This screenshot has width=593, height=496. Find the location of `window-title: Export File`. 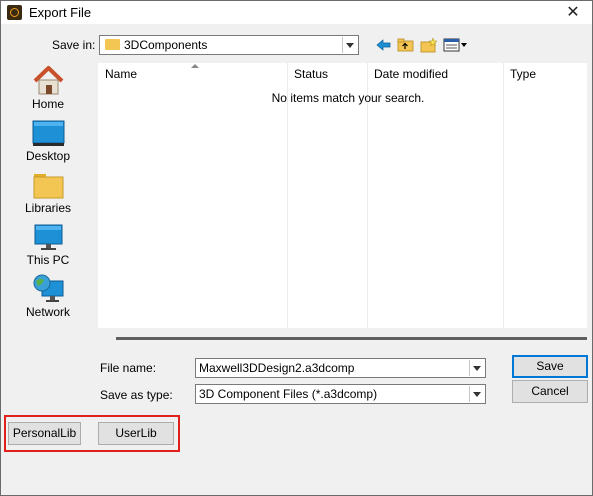

window-title: Export File is located at coordinates (60, 12).